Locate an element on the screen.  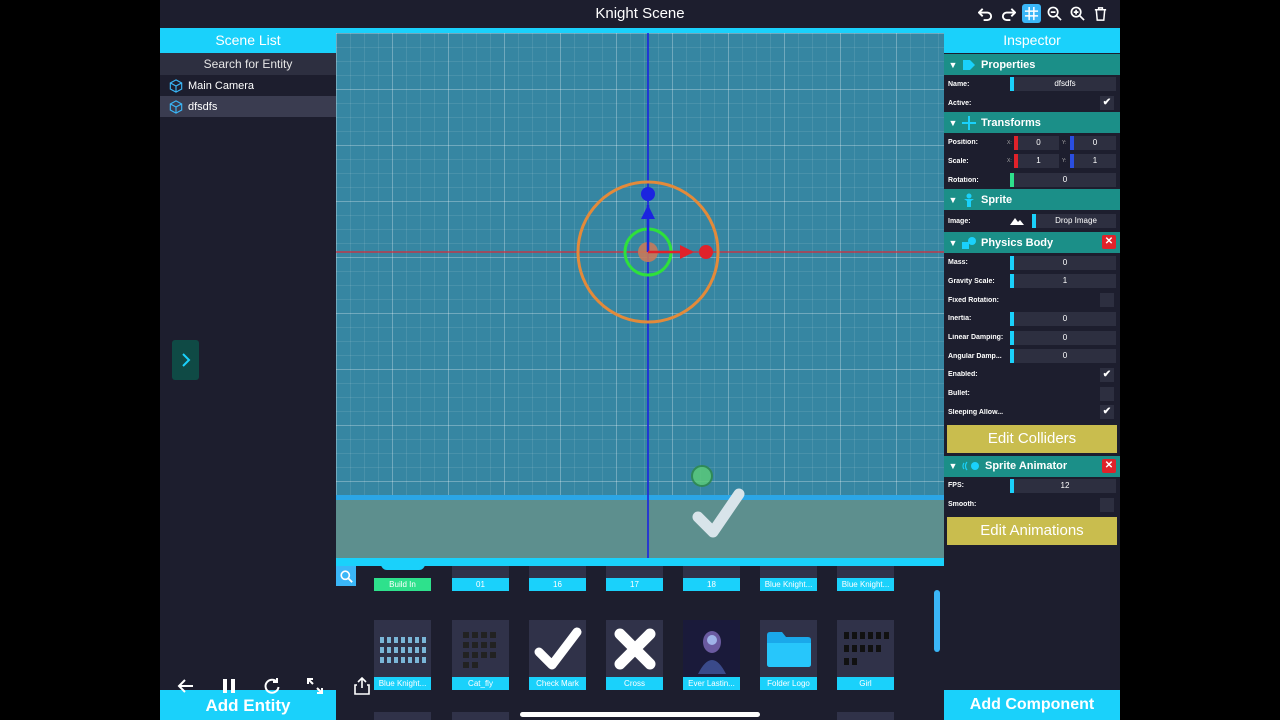
asset-01: 01 is located at coordinates (480, 578).